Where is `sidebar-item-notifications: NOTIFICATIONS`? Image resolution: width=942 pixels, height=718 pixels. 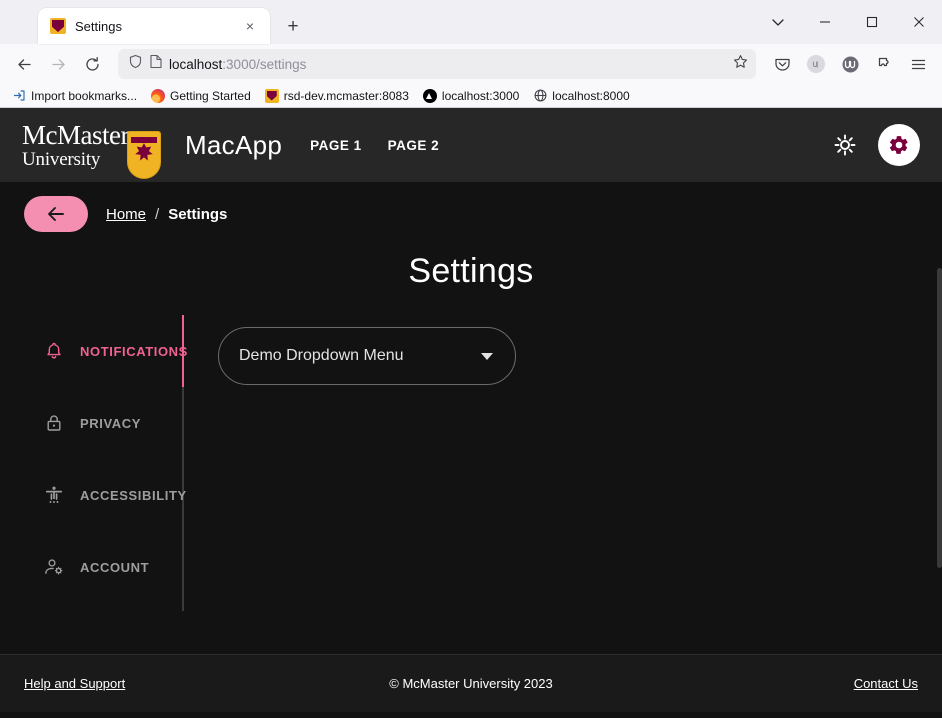
sidebar-item-notifications: NOTIFICATIONS is located at coordinates (105, 351).